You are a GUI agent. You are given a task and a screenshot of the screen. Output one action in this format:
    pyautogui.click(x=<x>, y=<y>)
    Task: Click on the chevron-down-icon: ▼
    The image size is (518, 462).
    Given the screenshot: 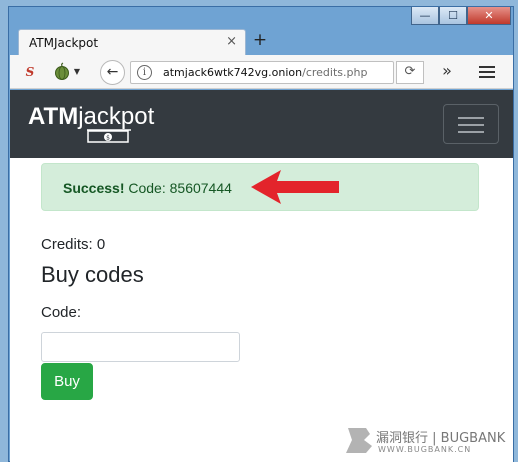 What is the action you would take?
    pyautogui.click(x=77, y=72)
    